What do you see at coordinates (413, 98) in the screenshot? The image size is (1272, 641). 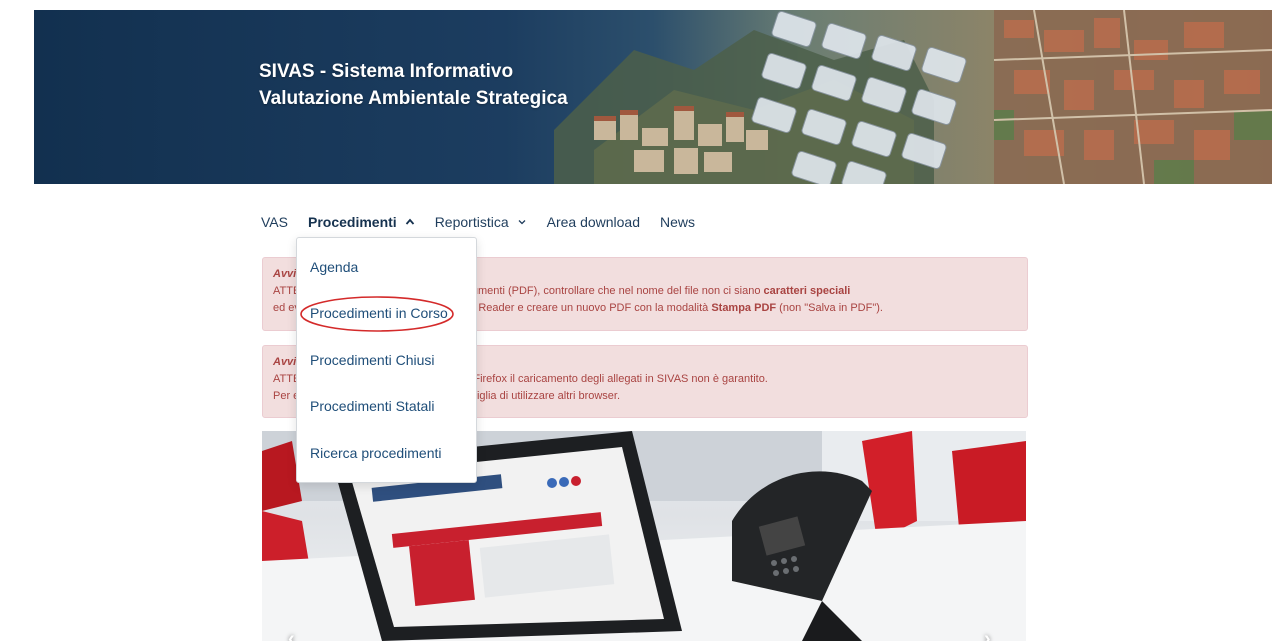 I see `site-title-line2: Valutazione Ambientale Strategica` at bounding box center [413, 98].